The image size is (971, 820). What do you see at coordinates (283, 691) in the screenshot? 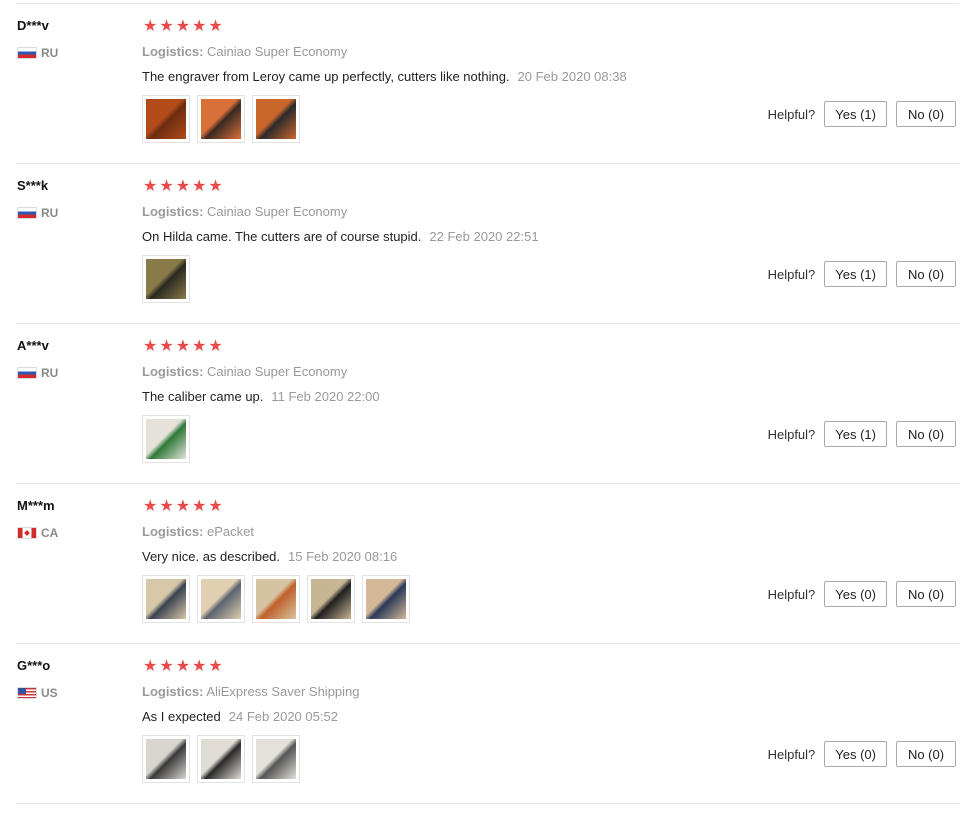
I see `logistics-method: AliExpress Saver Shipping` at bounding box center [283, 691].